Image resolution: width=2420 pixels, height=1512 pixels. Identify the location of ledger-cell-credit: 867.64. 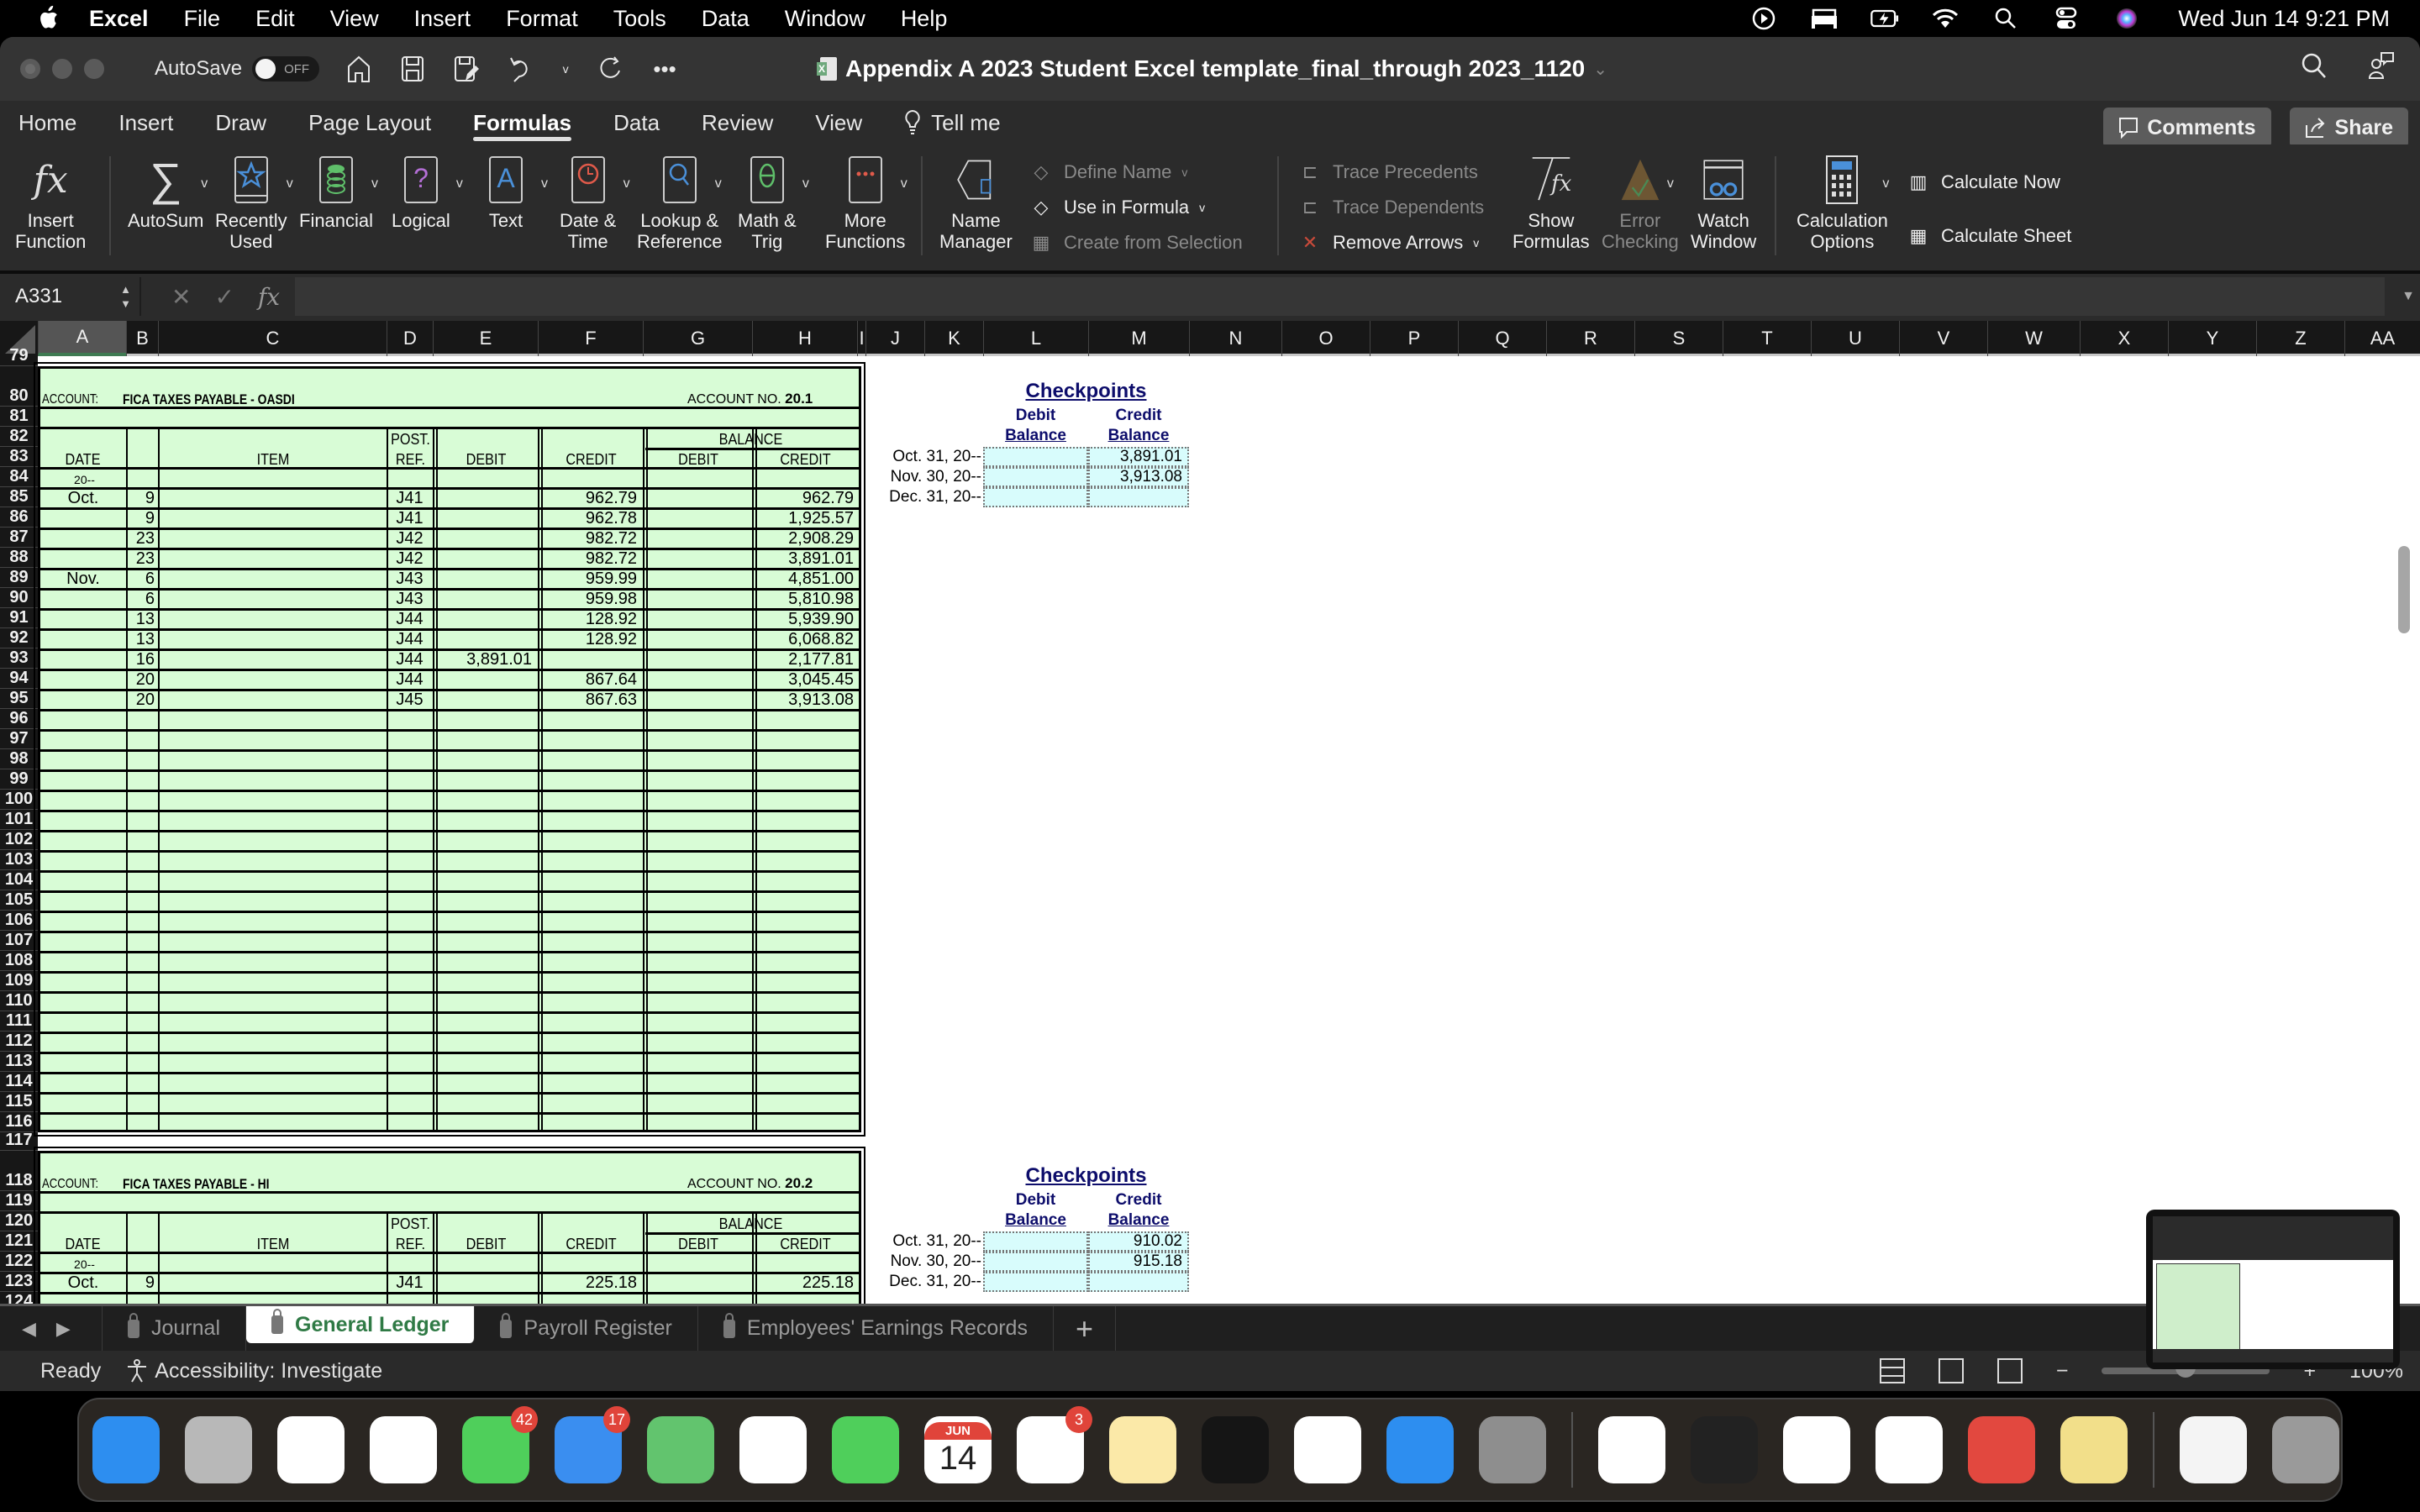
(590, 680).